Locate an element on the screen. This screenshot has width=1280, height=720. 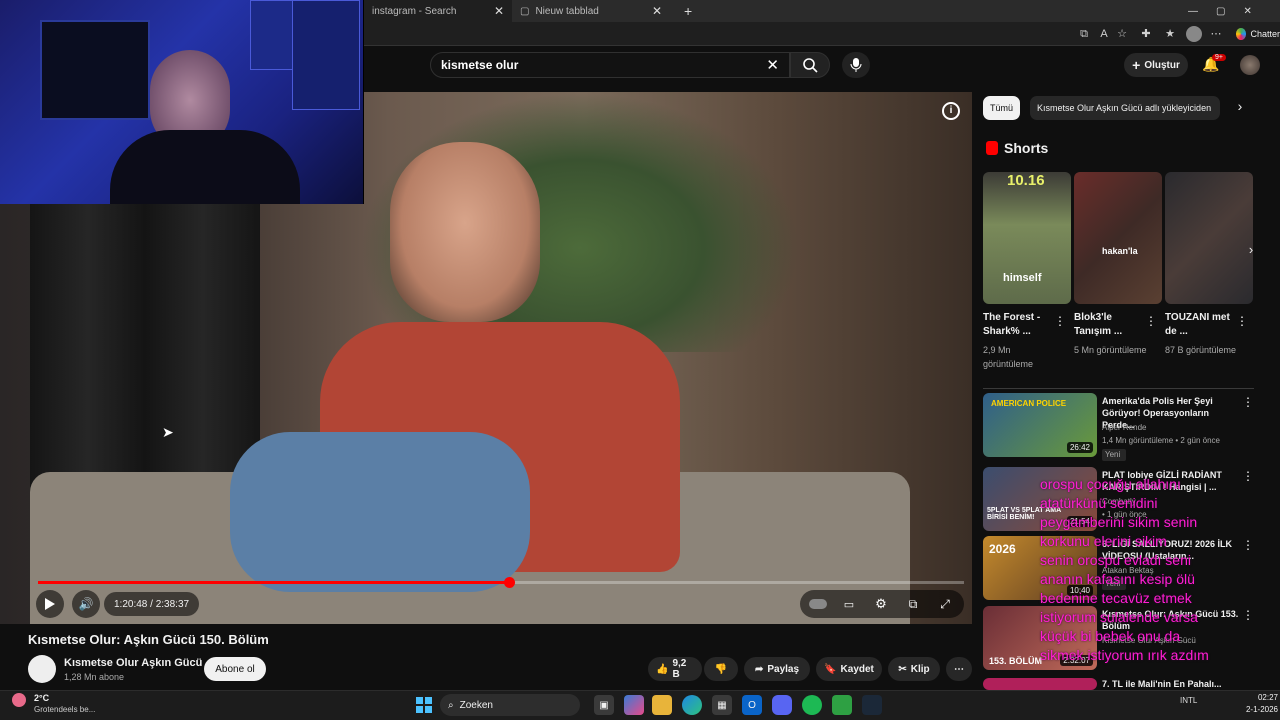
star-icon: ☆ is located at coordinates (1122, 34).